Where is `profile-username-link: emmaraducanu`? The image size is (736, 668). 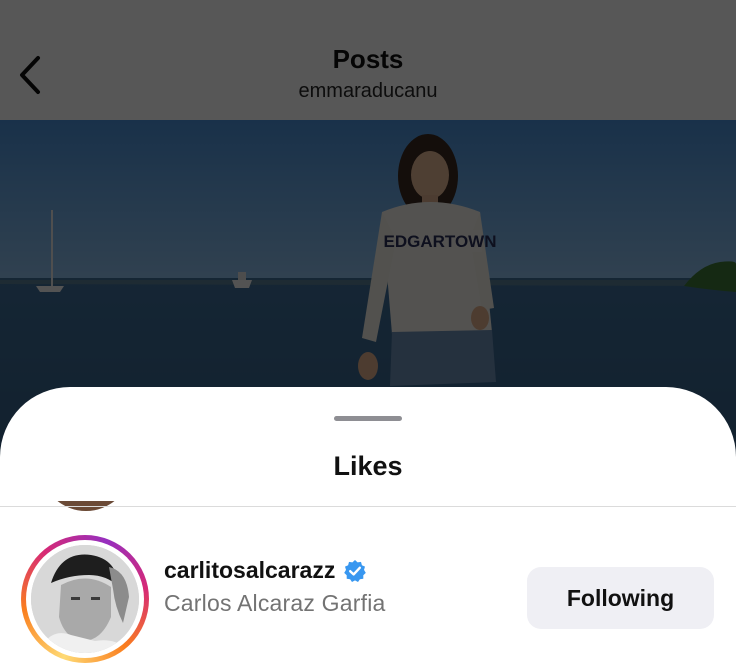 profile-username-link: emmaraducanu is located at coordinates (368, 91).